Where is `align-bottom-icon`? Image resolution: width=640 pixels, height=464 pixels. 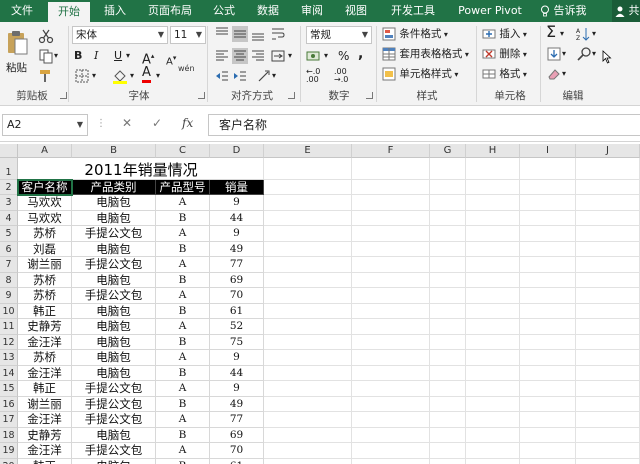 align-bottom-icon is located at coordinates (258, 34).